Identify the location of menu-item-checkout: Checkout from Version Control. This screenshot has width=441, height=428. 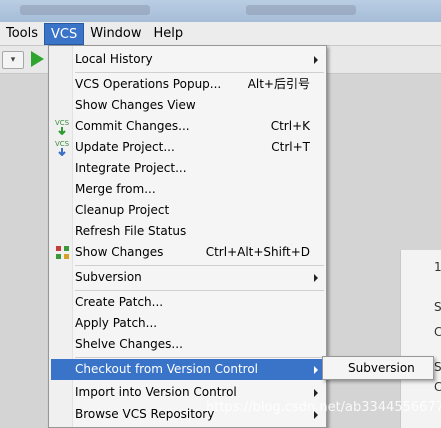
(187, 369).